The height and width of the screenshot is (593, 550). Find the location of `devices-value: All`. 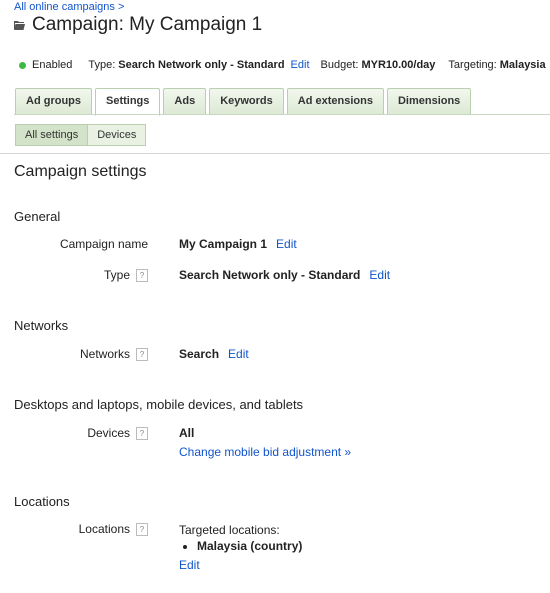

devices-value: All is located at coordinates (187, 433).